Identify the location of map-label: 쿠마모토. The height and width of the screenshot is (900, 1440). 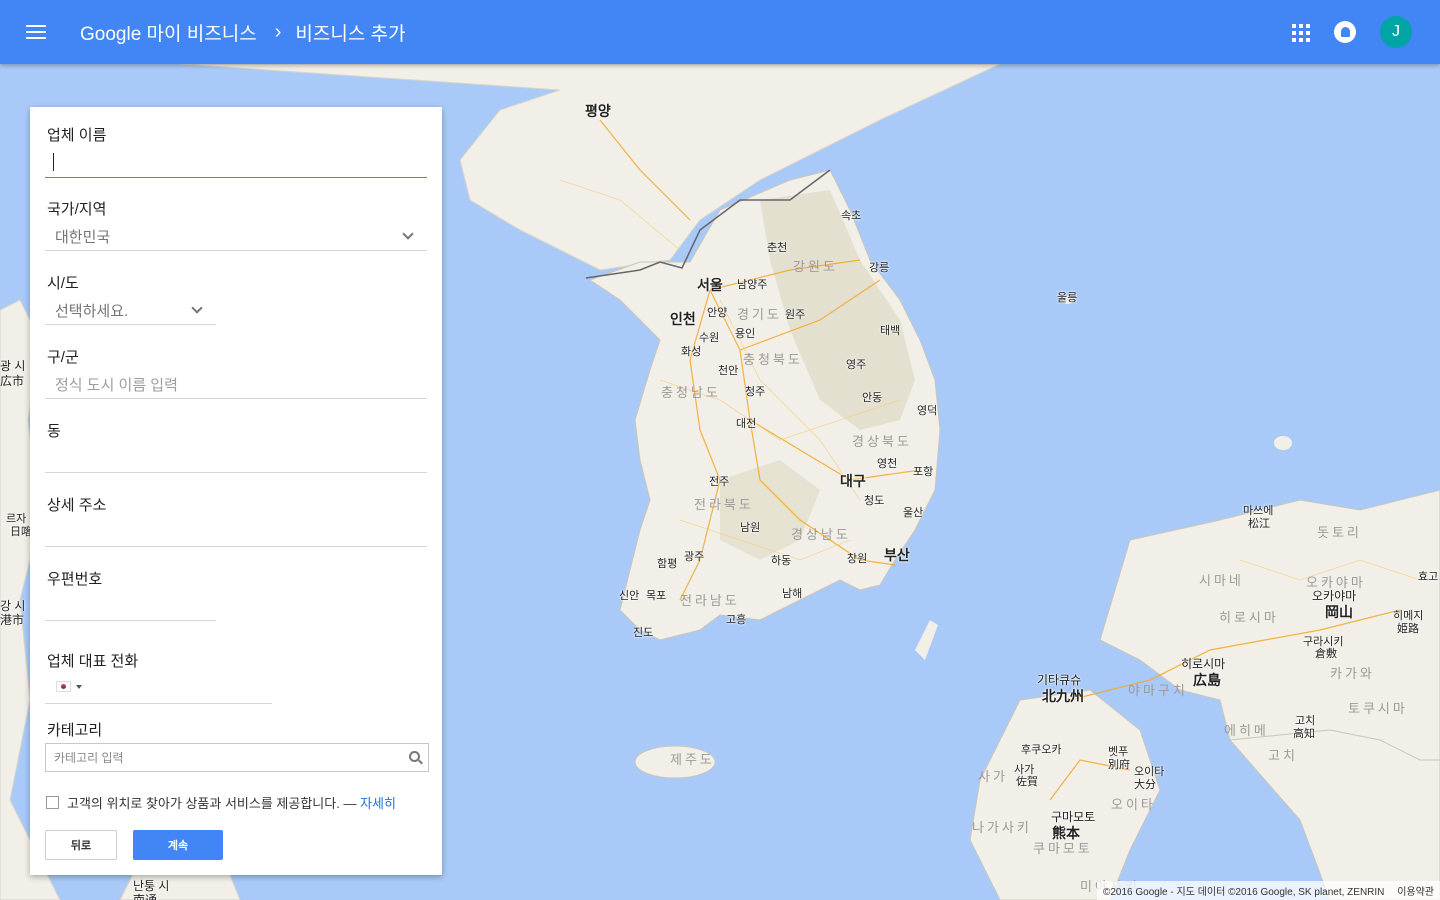
(1063, 848).